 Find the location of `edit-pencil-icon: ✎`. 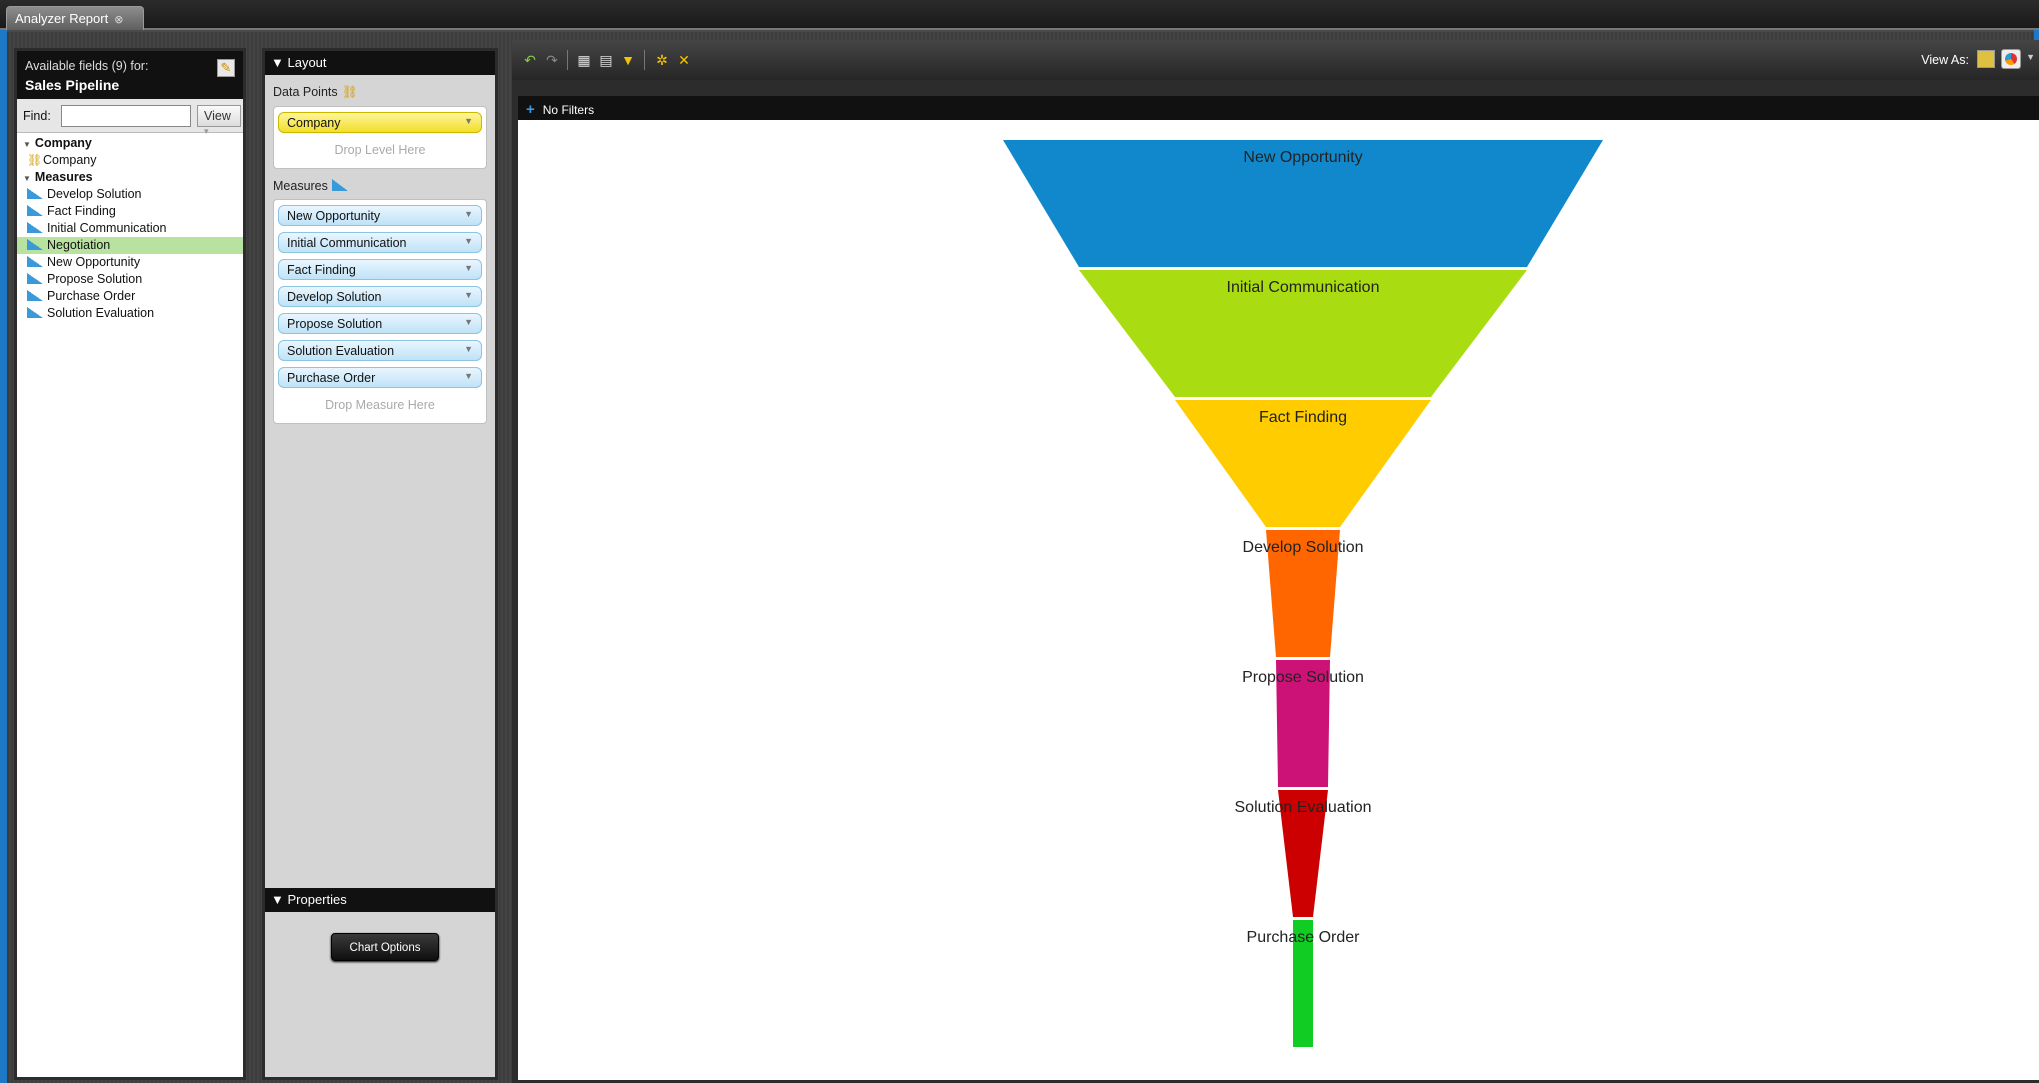

edit-pencil-icon: ✎ is located at coordinates (226, 68).